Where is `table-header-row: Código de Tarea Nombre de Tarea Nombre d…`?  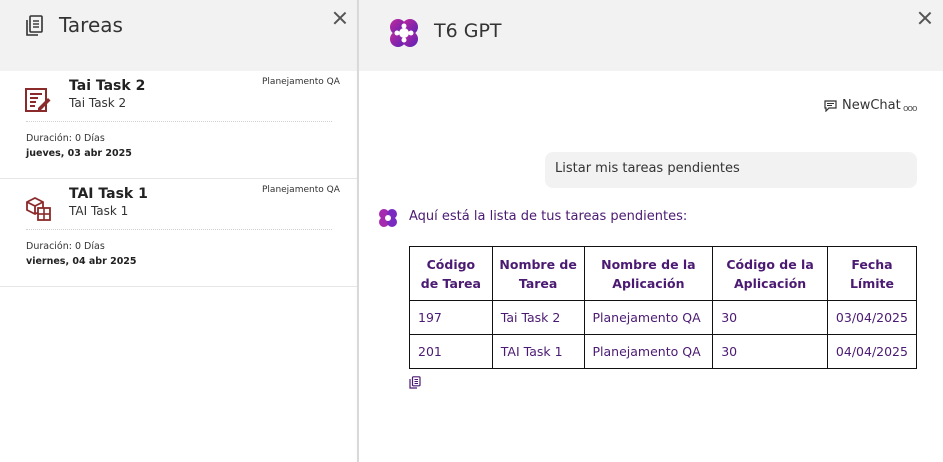
table-header-row: Código de Tarea Nombre de Tarea Nombre d… is located at coordinates (663, 273).